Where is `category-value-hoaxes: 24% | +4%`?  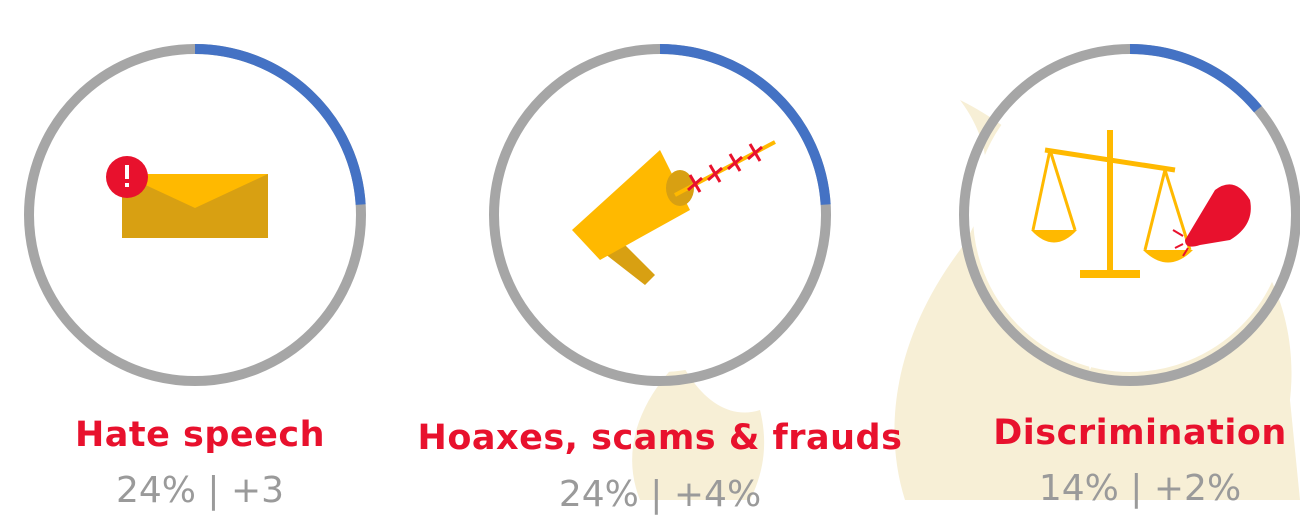
category-value-hoaxes: 24% | +4% is located at coordinates (660, 494).